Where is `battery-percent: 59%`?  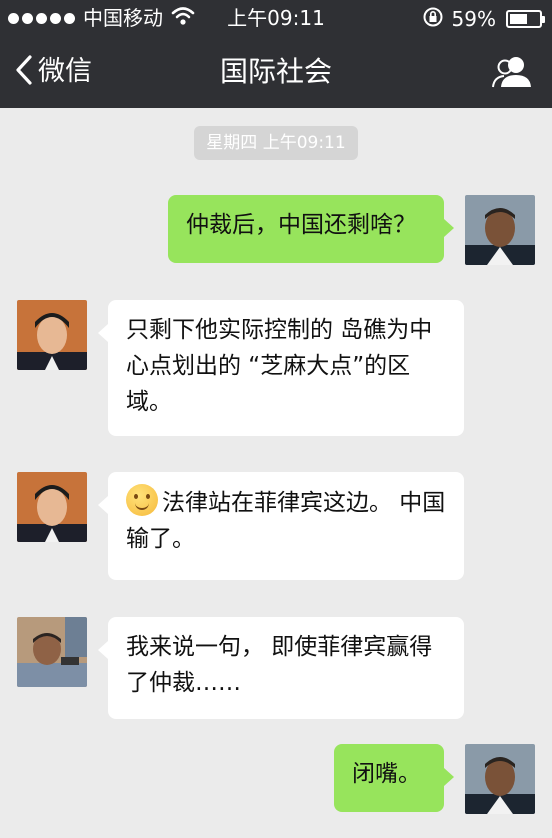
battery-percent: 59% is located at coordinates (473, 19).